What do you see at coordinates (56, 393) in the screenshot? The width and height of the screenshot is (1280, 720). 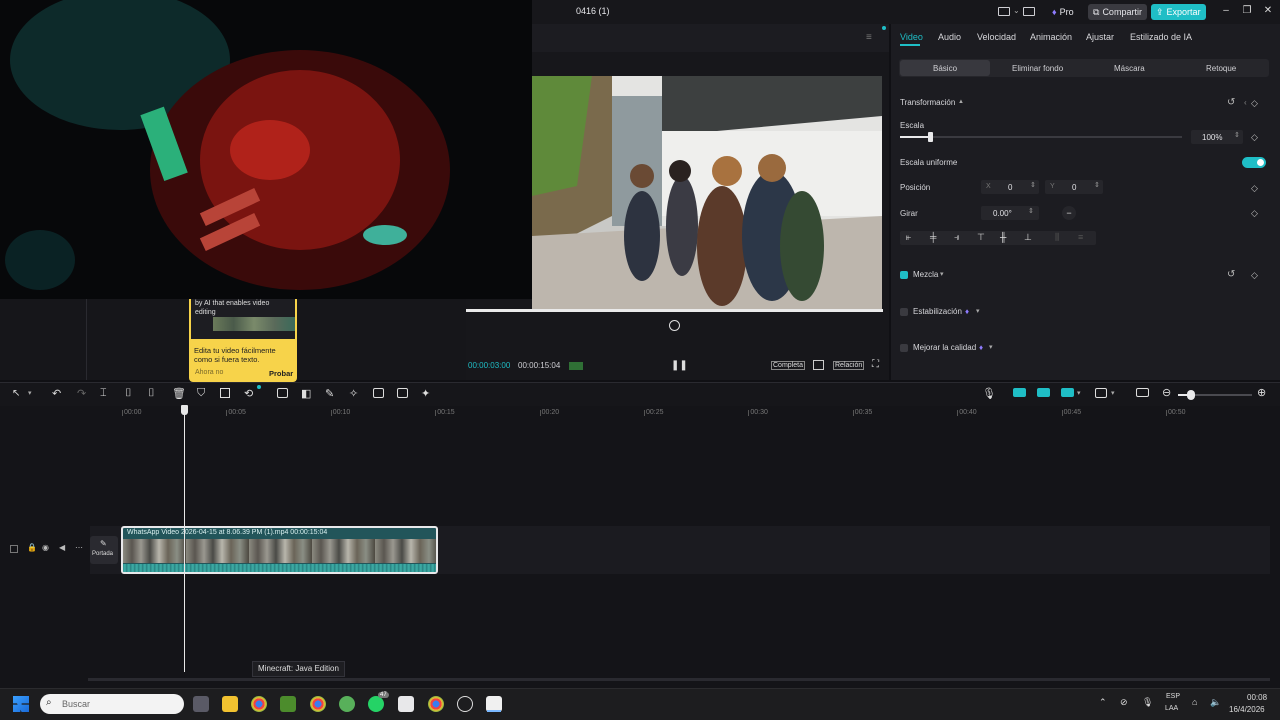 I see `undo-icon: ↶` at bounding box center [56, 393].